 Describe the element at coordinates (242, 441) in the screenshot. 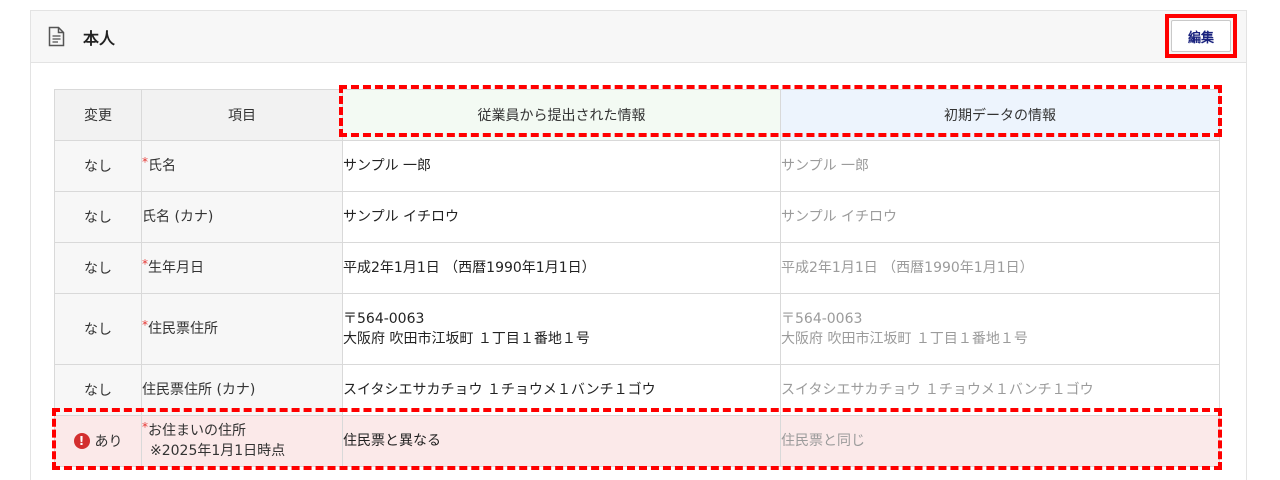

I see `item-label: *お住まいの住所 ※2025年1月1日時点` at that location.